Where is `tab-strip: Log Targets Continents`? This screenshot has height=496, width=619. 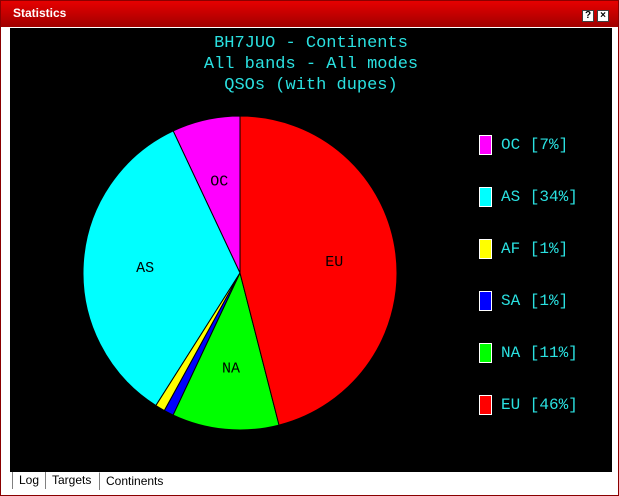 tab-strip: Log Targets Continents is located at coordinates (311, 481).